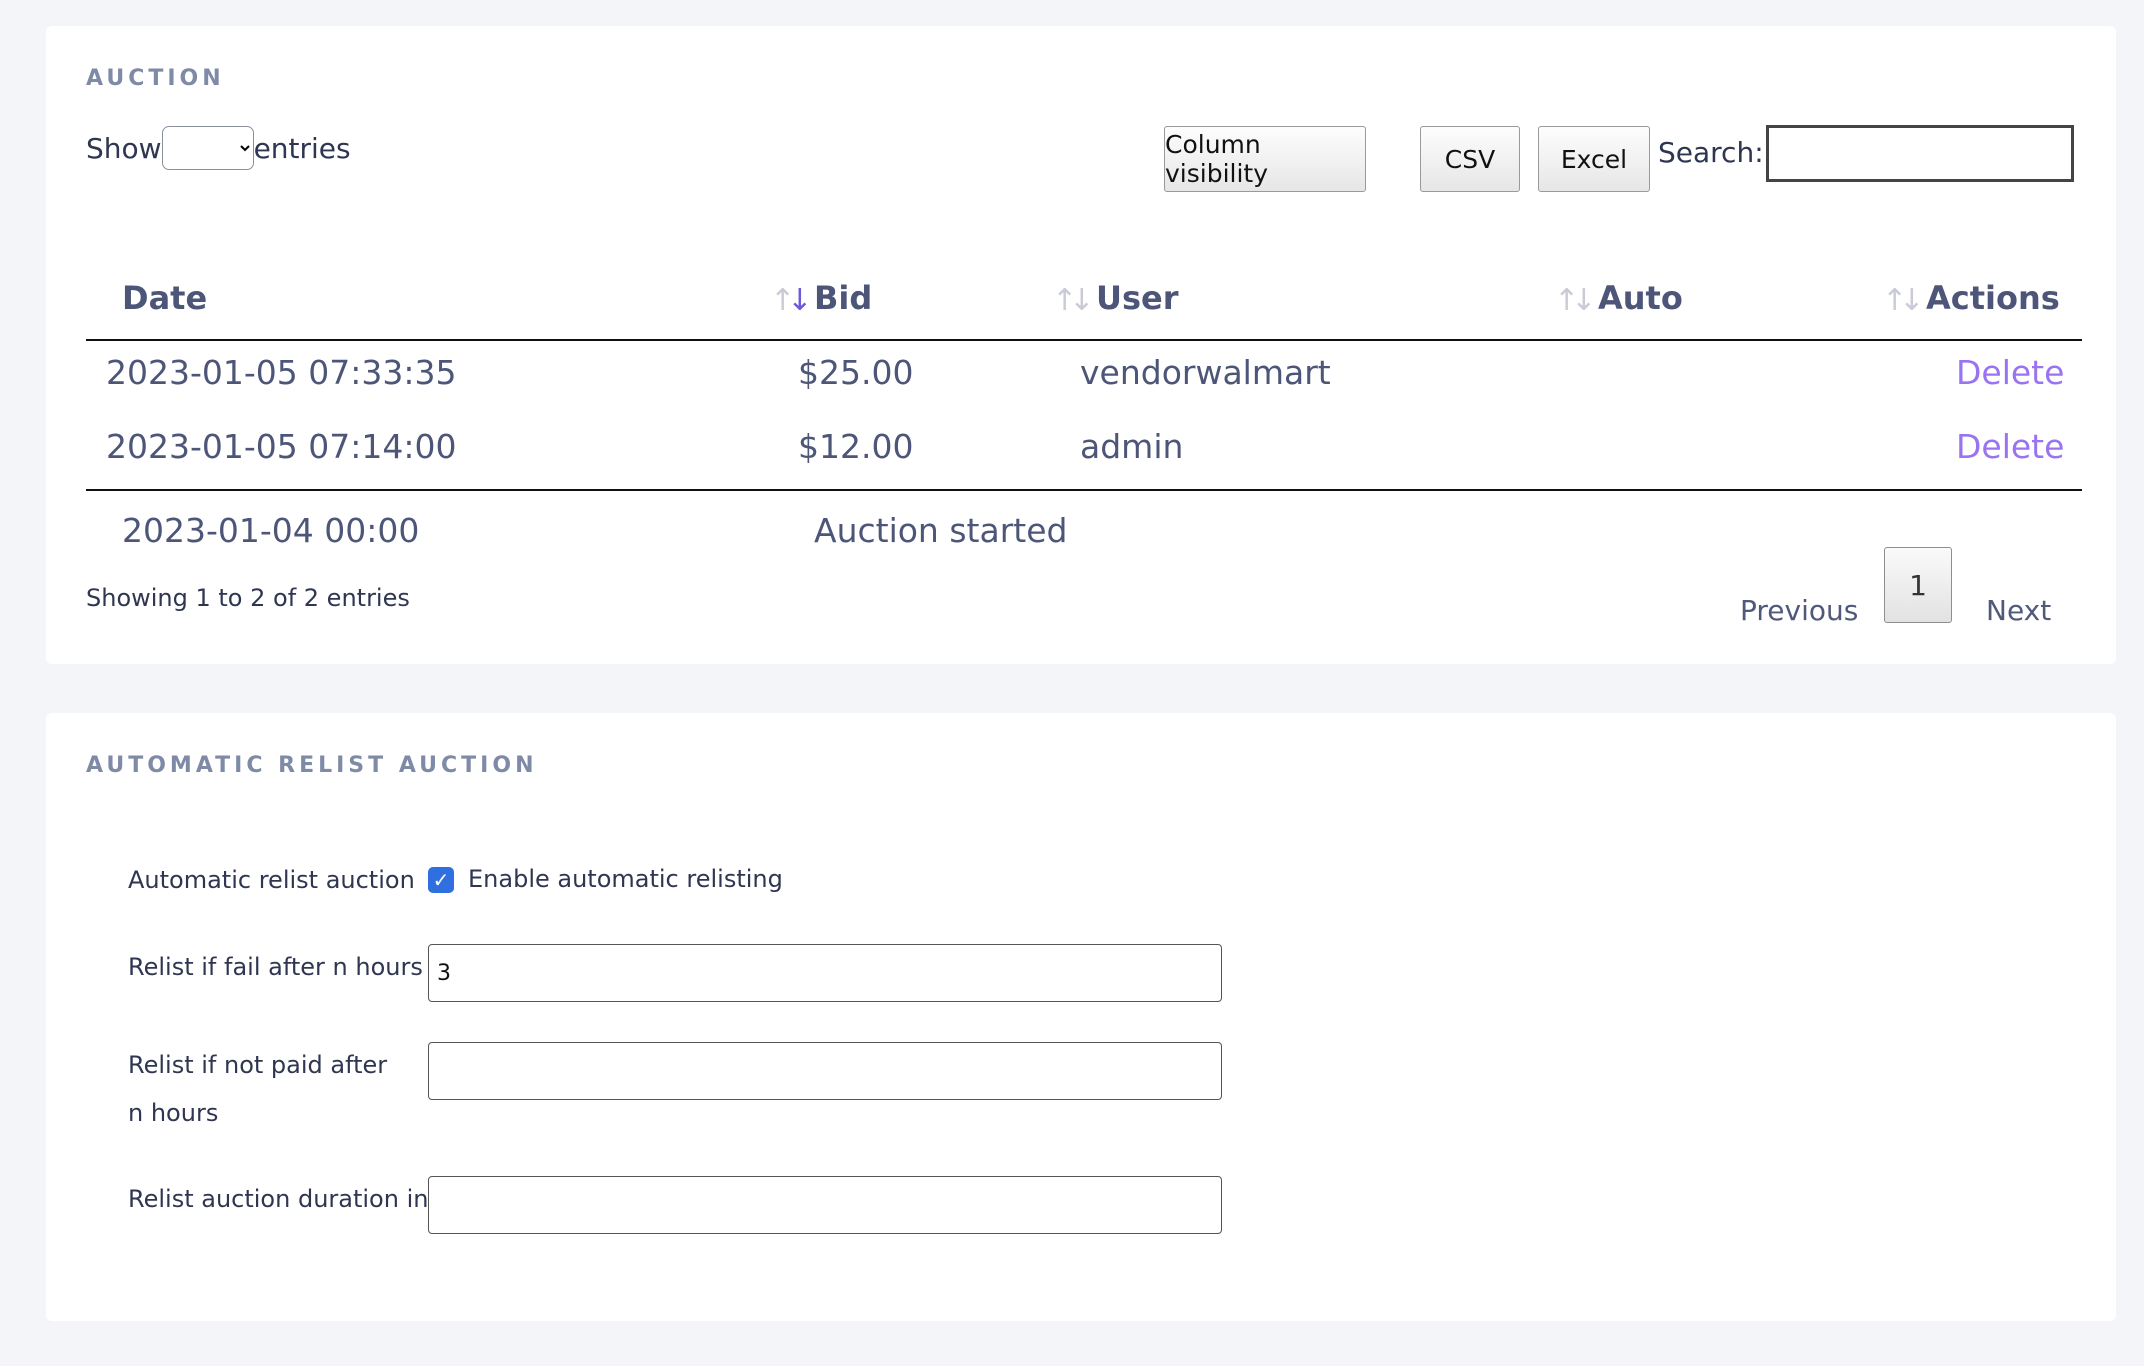  I want to click on sort-desc-icon: ↑↓, so click(791, 300).